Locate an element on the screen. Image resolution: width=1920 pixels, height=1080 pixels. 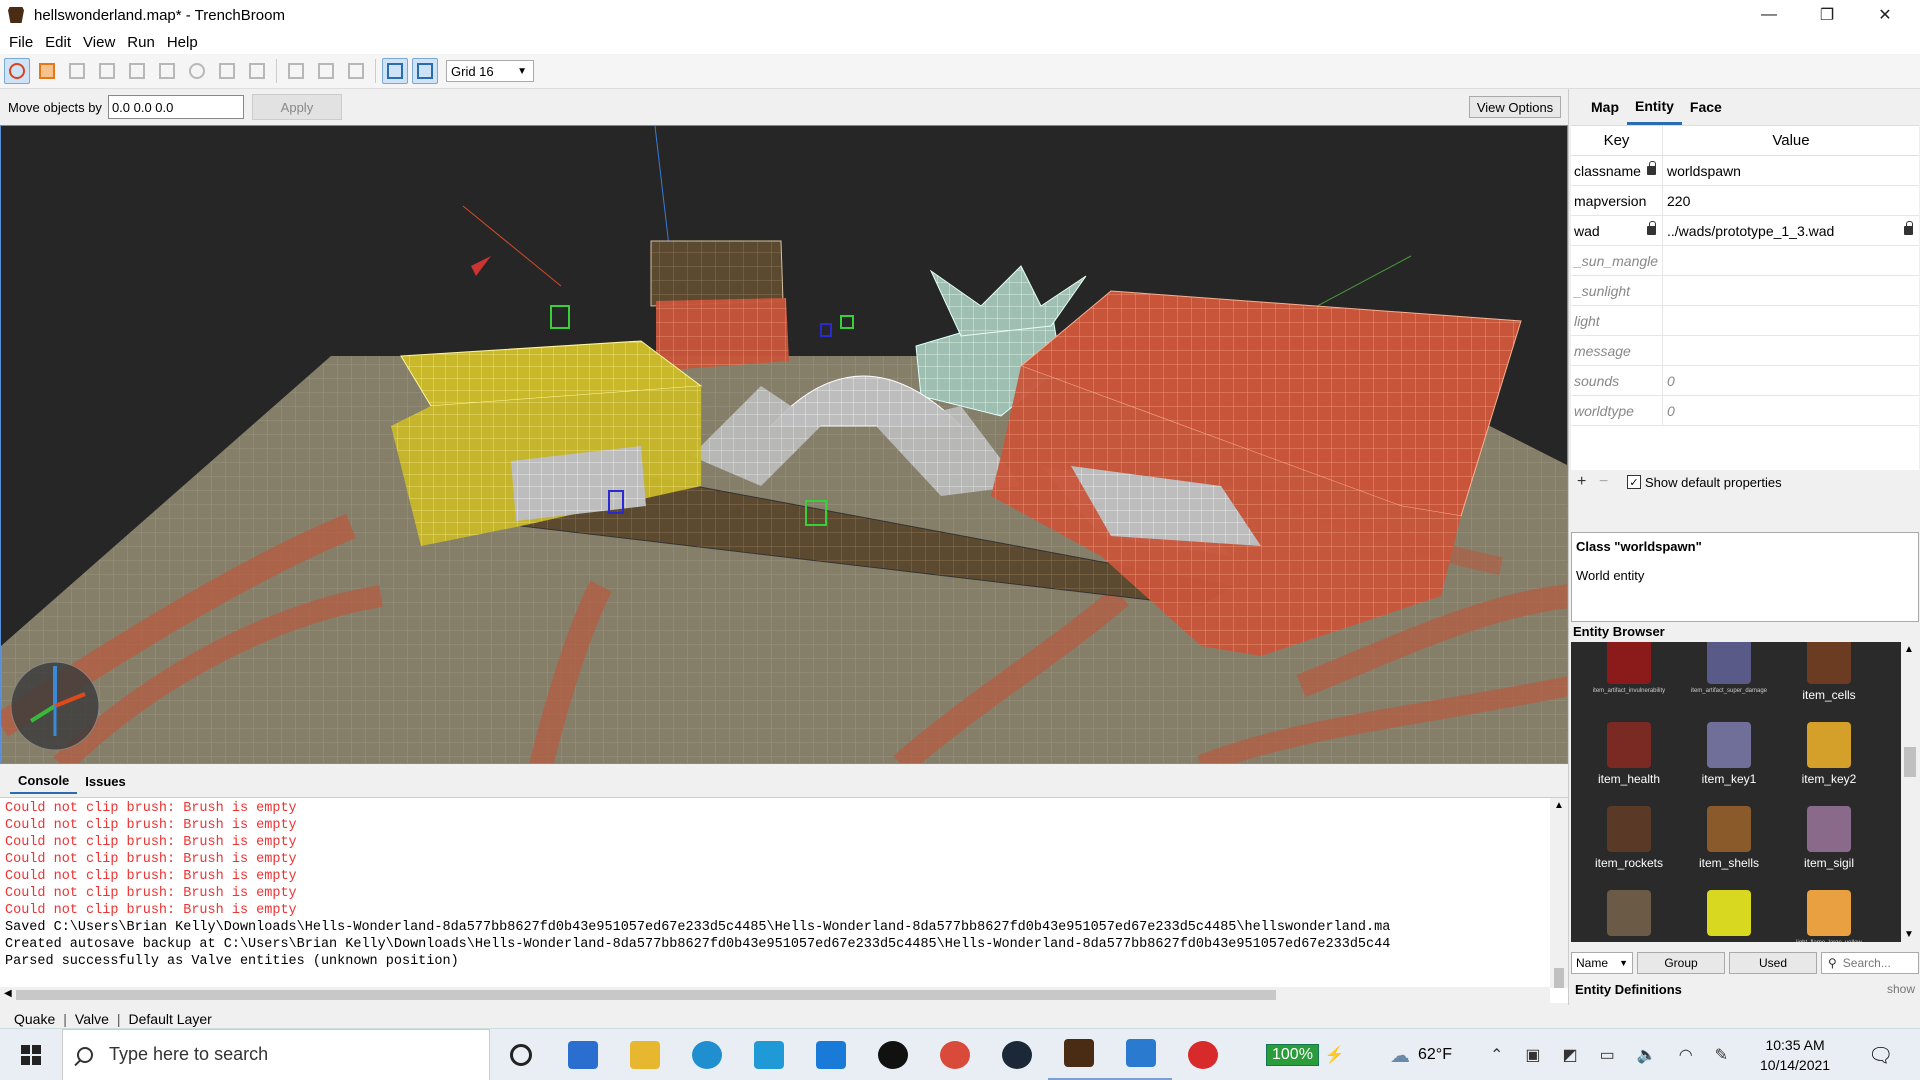
property-key: light is located at coordinates (1617, 320).